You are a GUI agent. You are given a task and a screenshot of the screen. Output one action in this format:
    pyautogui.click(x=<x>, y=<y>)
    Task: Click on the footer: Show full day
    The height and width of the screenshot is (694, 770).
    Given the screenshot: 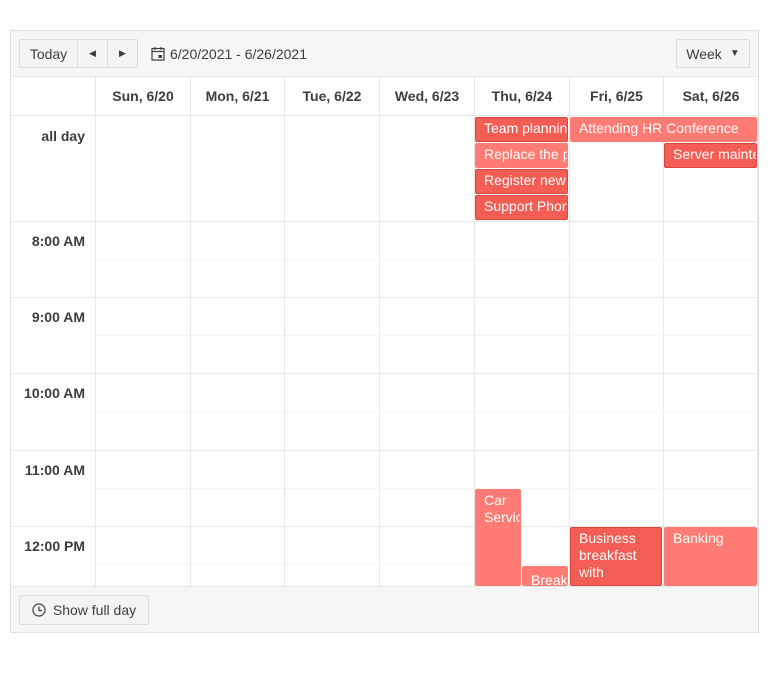 What is the action you would take?
    pyautogui.click(x=384, y=609)
    